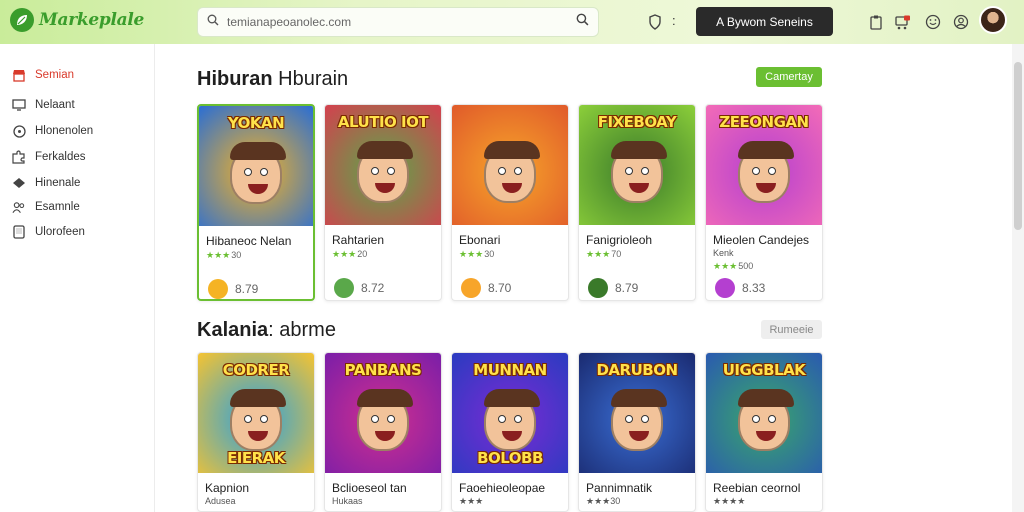 The width and height of the screenshot is (1024, 512). What do you see at coordinates (347, 501) in the screenshot?
I see `game-subtitle: Hukaas` at bounding box center [347, 501].